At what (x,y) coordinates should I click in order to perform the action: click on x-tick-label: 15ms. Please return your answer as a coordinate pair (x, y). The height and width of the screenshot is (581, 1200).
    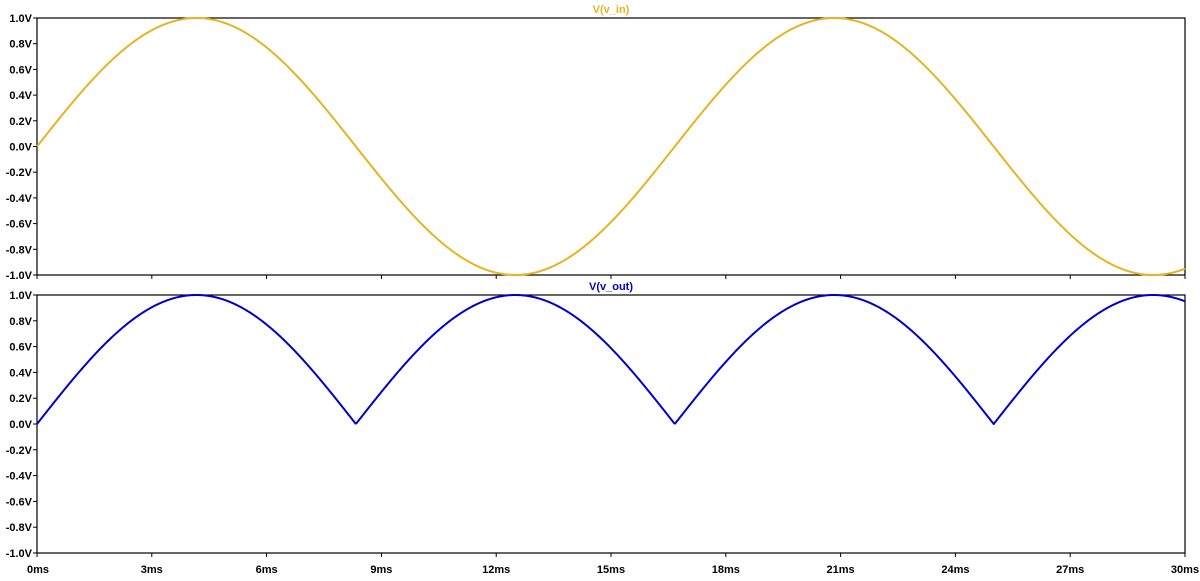
    Looking at the image, I should click on (611, 570).